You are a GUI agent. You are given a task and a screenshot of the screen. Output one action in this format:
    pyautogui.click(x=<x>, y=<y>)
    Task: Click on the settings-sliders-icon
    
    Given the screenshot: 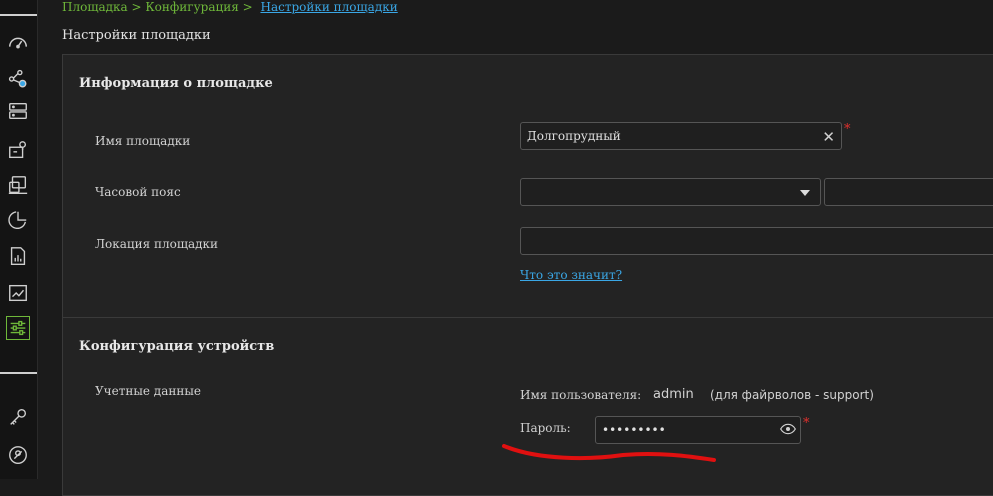 What is the action you would take?
    pyautogui.click(x=18, y=328)
    